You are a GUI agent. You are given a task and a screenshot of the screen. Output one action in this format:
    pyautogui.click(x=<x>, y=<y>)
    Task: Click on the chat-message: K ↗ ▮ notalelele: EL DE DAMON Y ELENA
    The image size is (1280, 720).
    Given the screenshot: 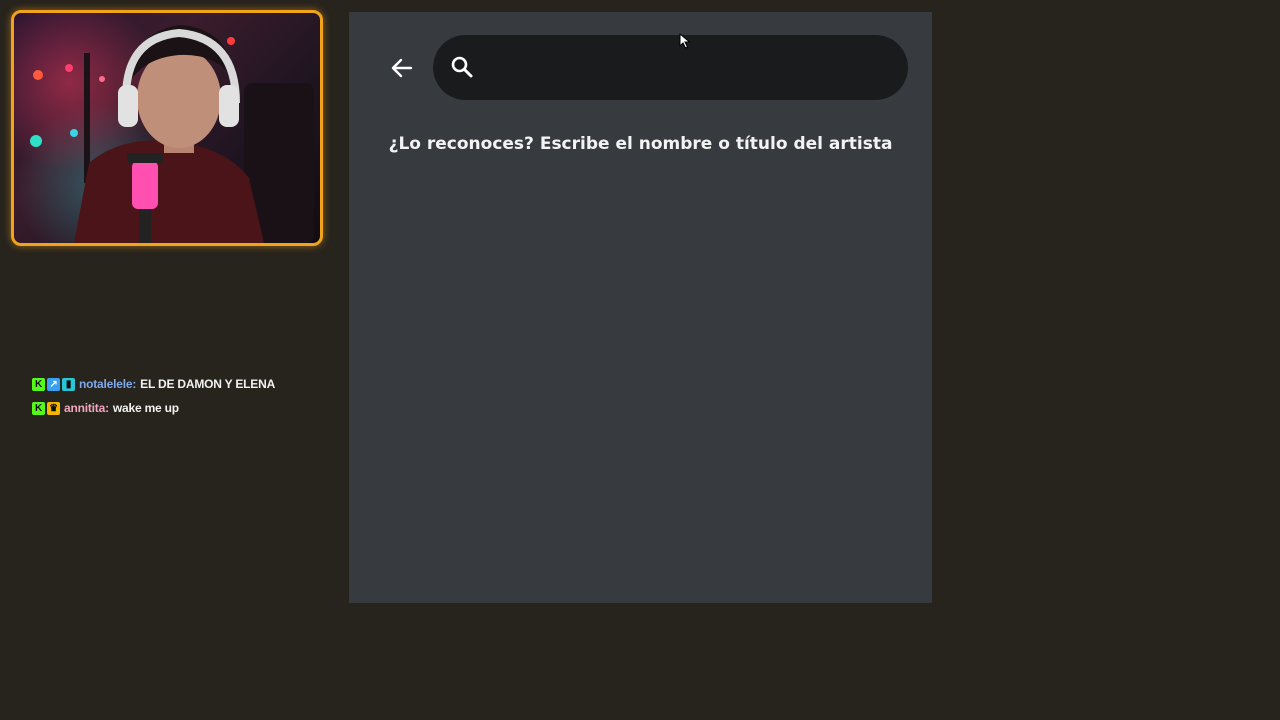 What is the action you would take?
    pyautogui.click(x=153, y=384)
    